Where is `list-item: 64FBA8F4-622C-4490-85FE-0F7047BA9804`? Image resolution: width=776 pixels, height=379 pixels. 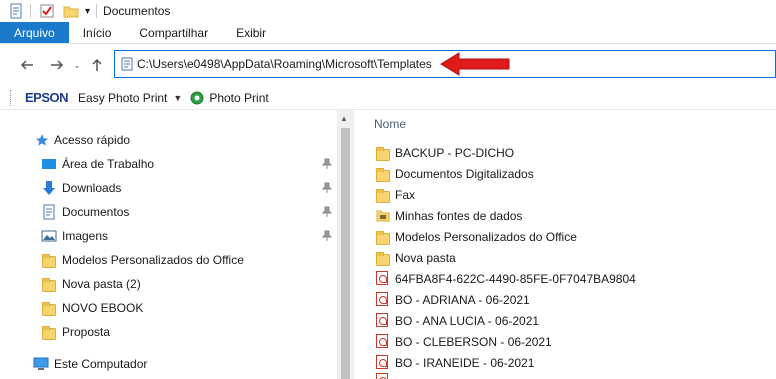
list-item: 64FBA8F4-622C-4490-85FE-0F7047BA9804 is located at coordinates (565, 278).